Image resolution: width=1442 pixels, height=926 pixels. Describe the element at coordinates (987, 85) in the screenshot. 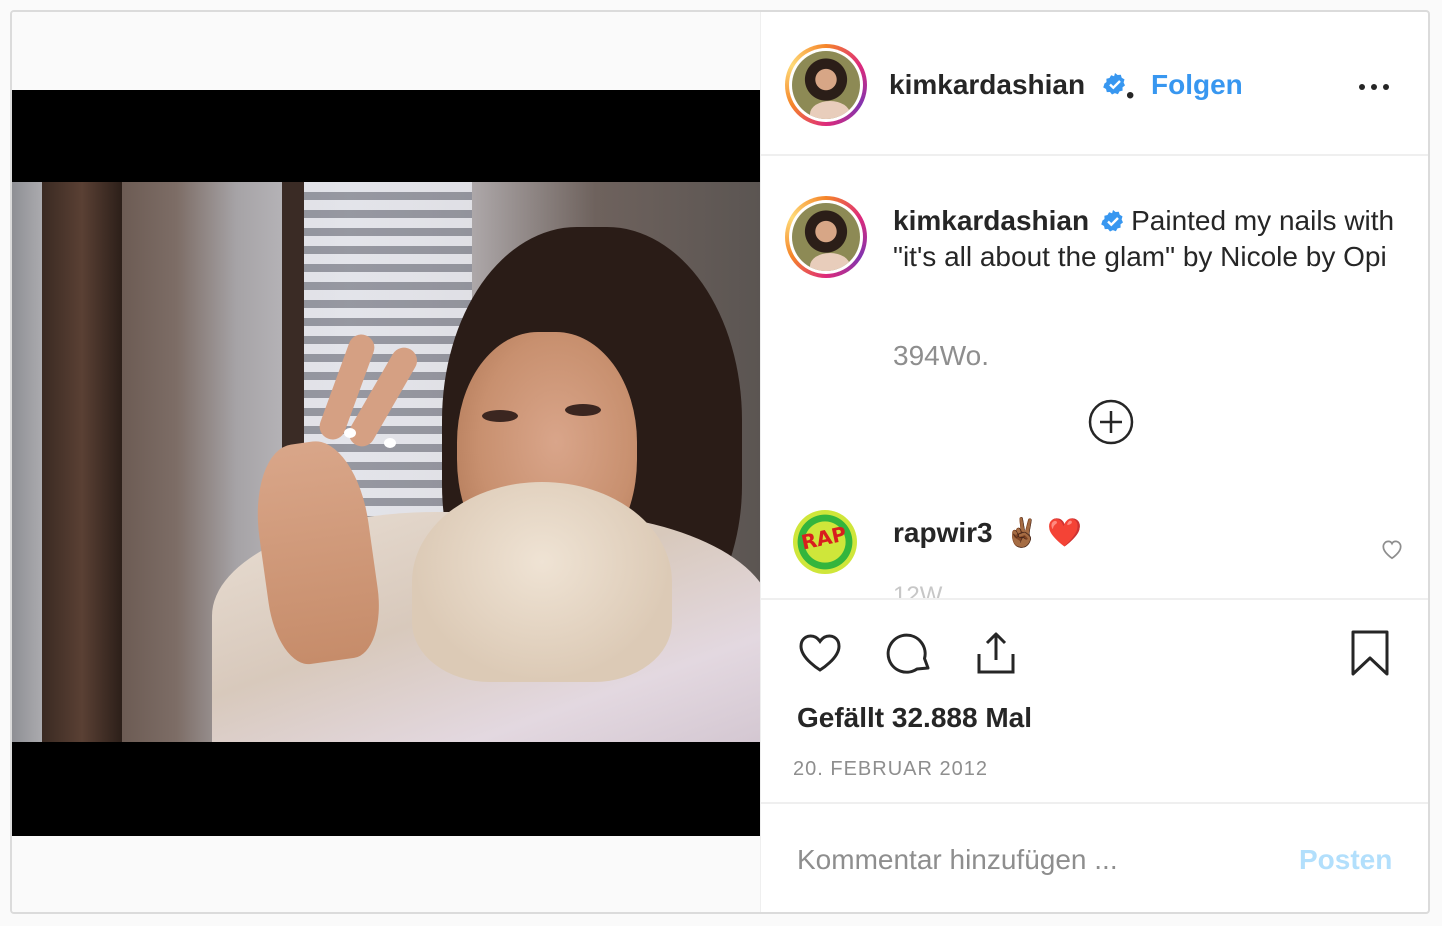

I see `author-username: kimkardashian` at that location.